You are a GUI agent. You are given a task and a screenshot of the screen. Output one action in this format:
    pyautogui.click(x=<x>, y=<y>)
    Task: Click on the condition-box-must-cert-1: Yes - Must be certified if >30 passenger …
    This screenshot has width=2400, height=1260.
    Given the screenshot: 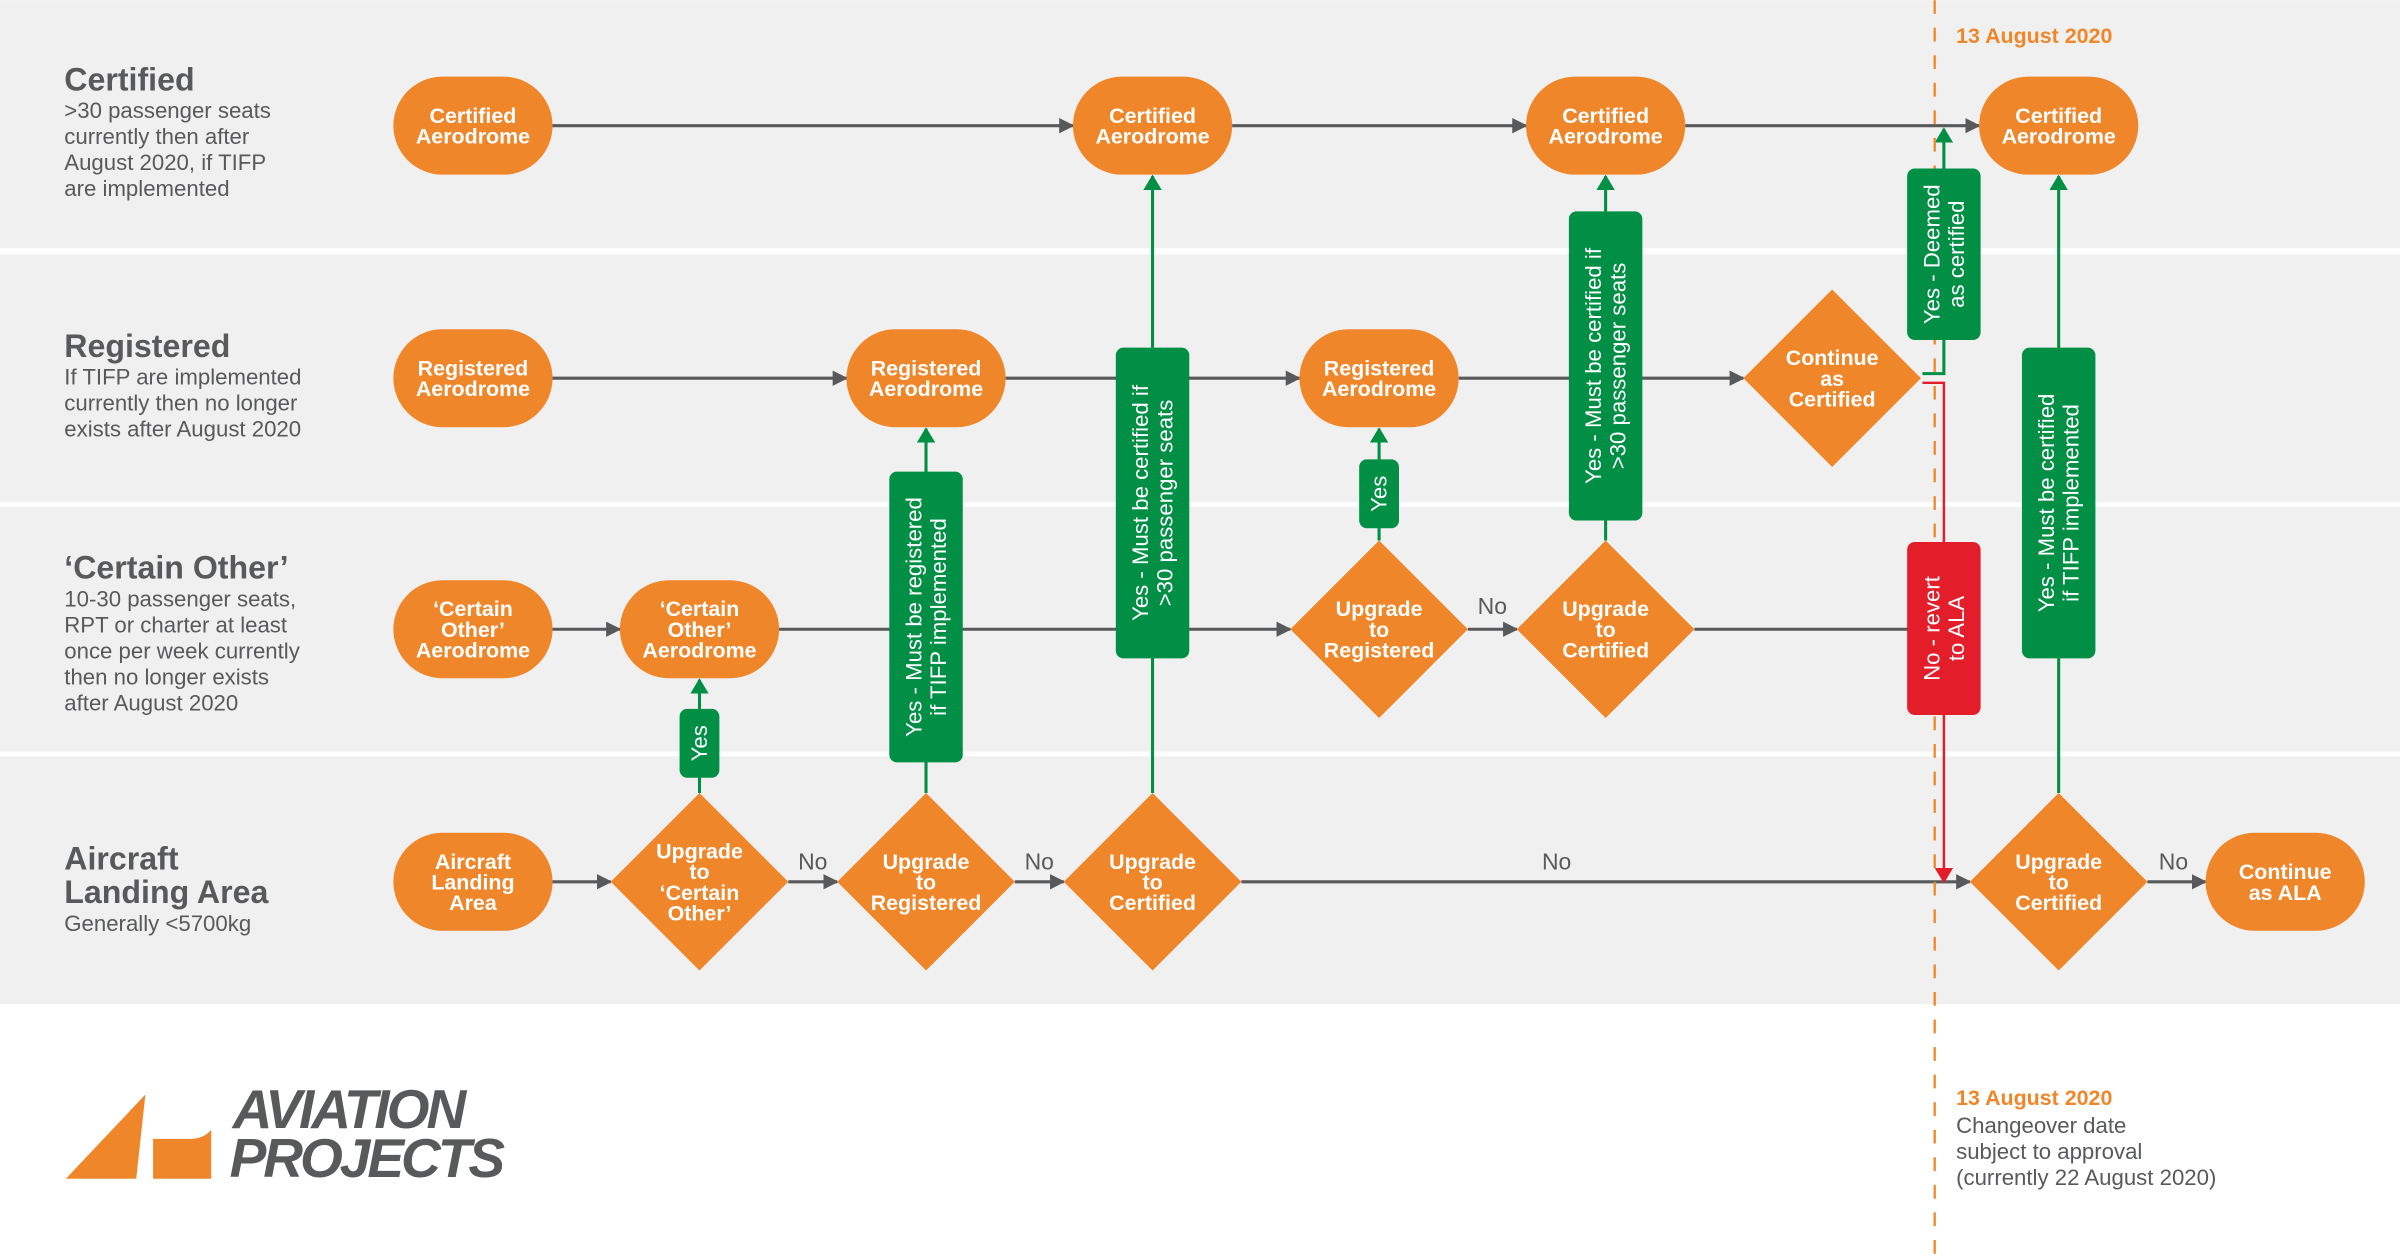 What is the action you would take?
    pyautogui.click(x=1152, y=503)
    